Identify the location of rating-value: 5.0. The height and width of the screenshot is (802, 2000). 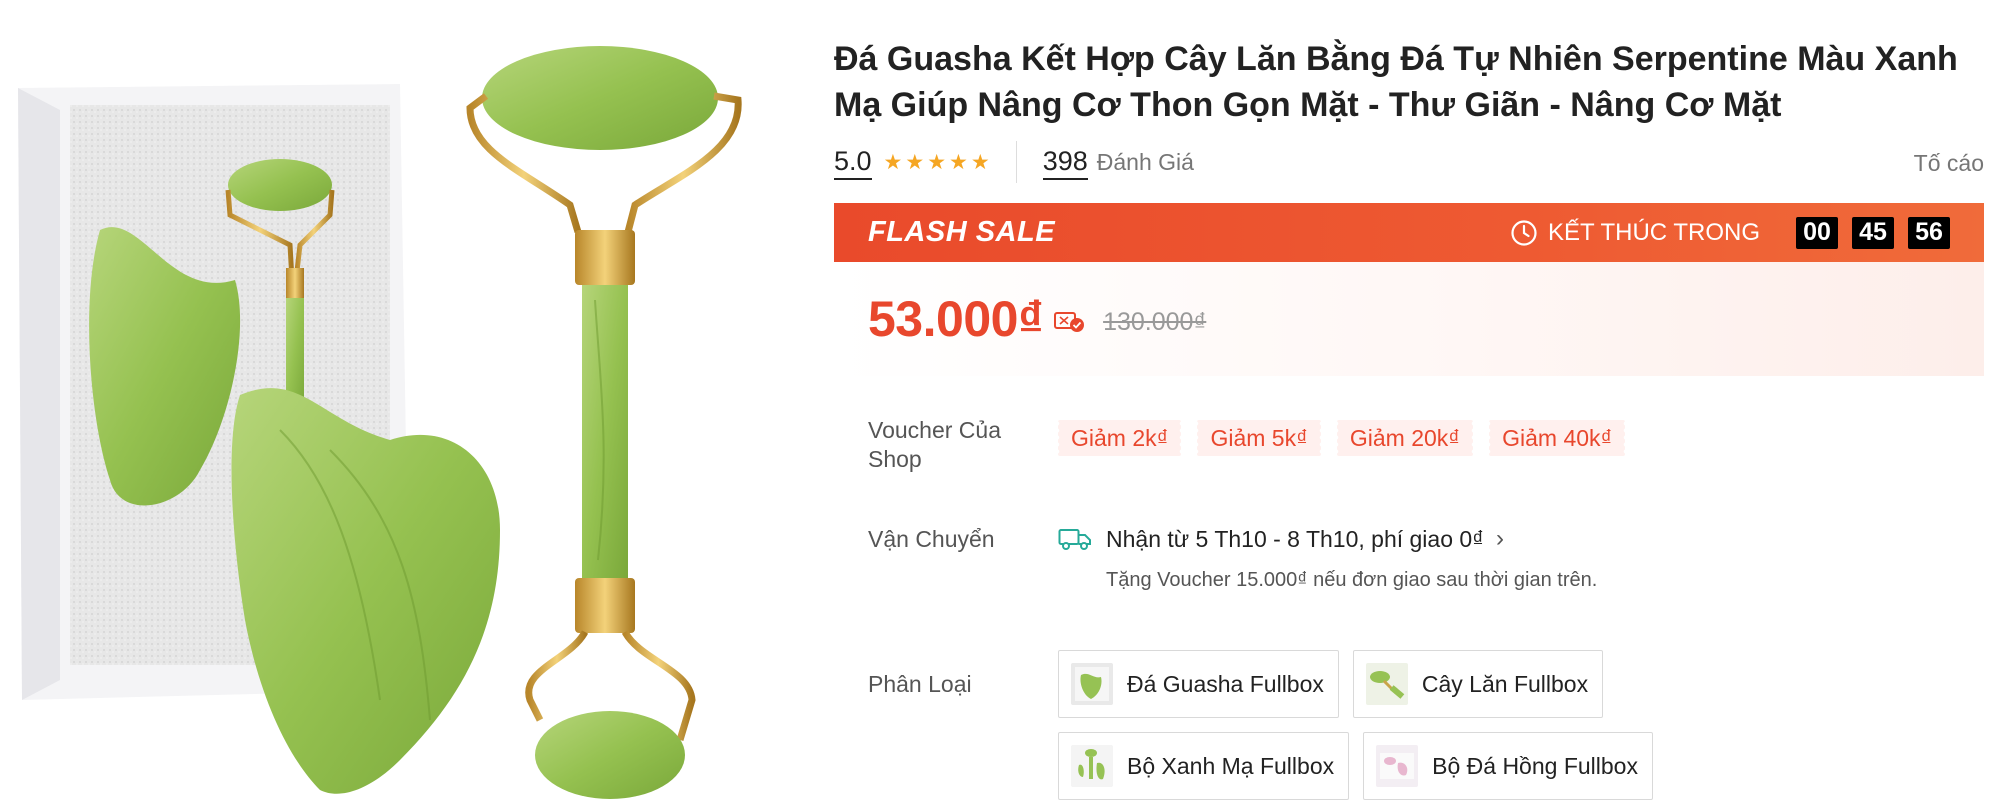
(853, 162).